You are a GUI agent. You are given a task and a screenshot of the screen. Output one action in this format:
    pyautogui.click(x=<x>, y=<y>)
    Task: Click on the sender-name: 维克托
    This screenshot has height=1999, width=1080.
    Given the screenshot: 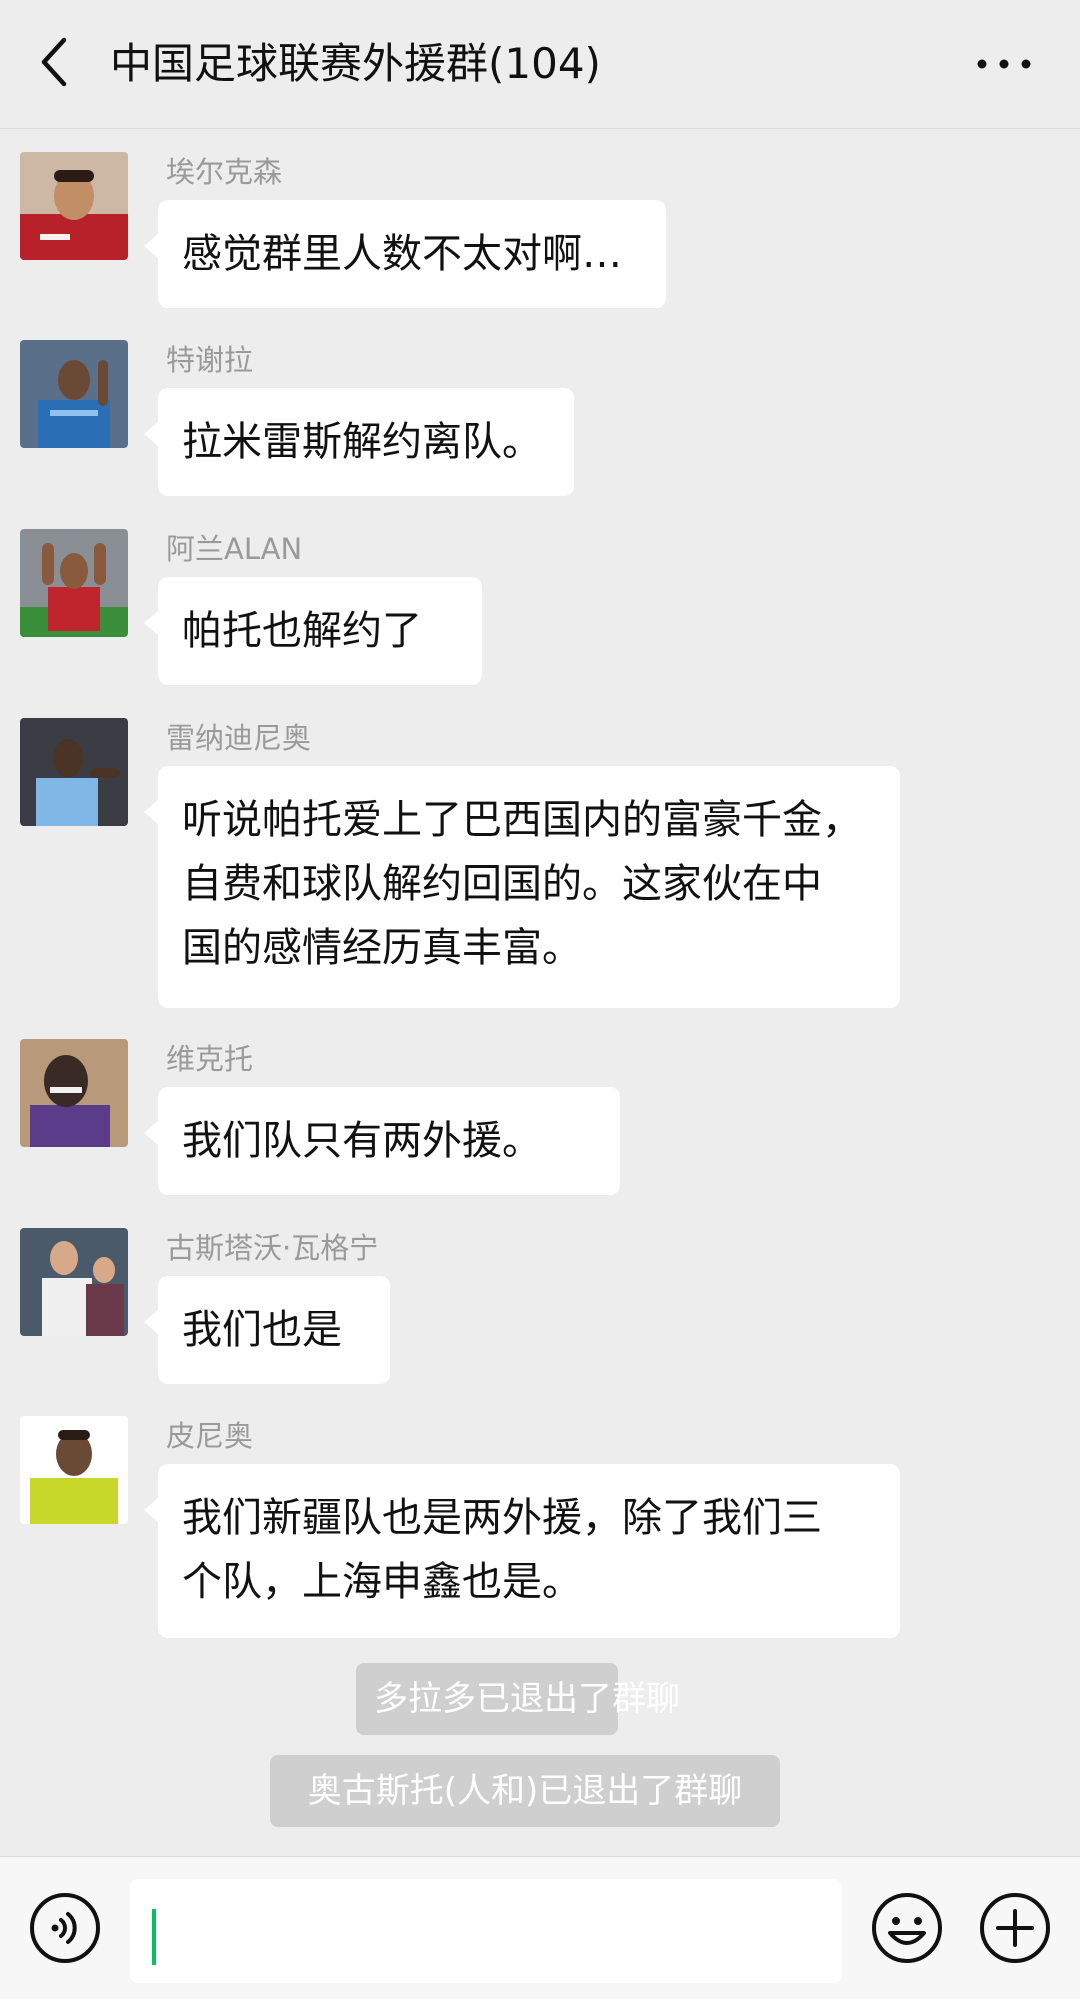 What is the action you would take?
    pyautogui.click(x=210, y=1059)
    